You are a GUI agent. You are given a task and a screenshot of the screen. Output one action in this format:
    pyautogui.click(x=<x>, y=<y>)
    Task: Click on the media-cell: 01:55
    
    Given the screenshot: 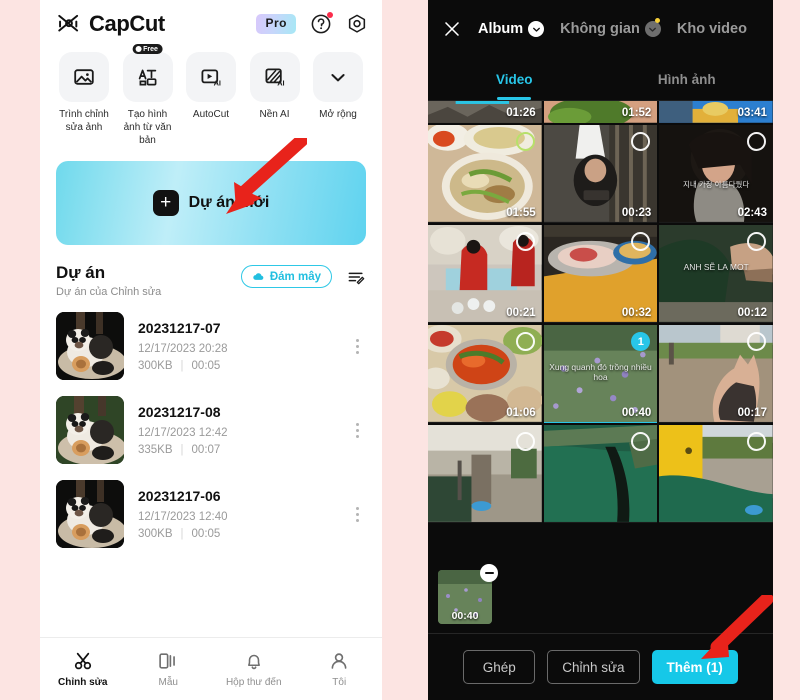 What is the action you would take?
    pyautogui.click(x=485, y=174)
    